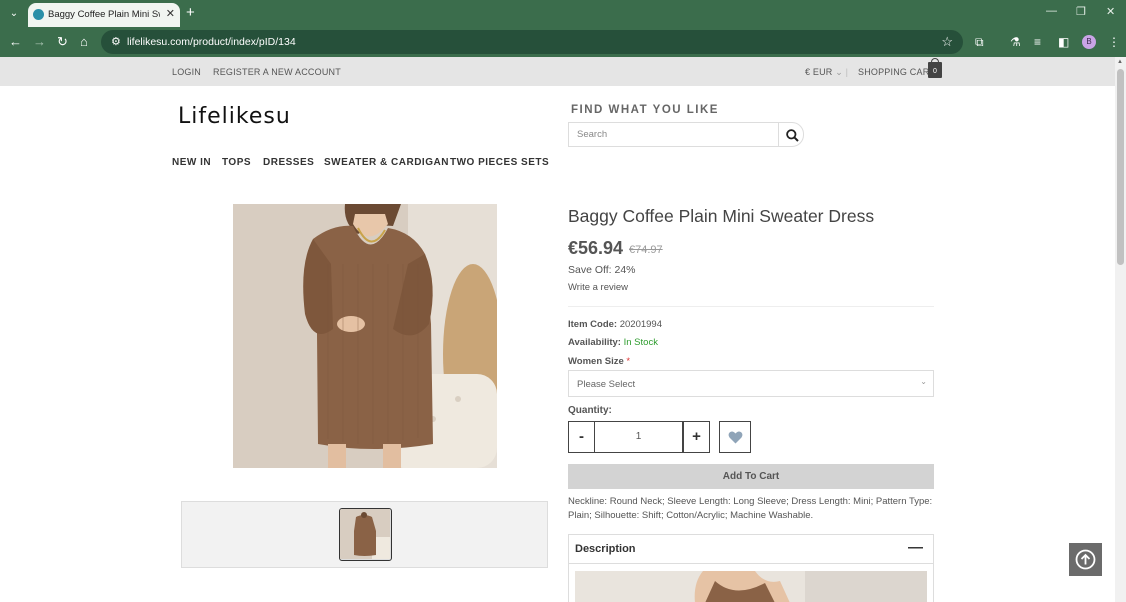 The image size is (1126, 602). I want to click on media-controls-icon: ≡, so click(1037, 42).